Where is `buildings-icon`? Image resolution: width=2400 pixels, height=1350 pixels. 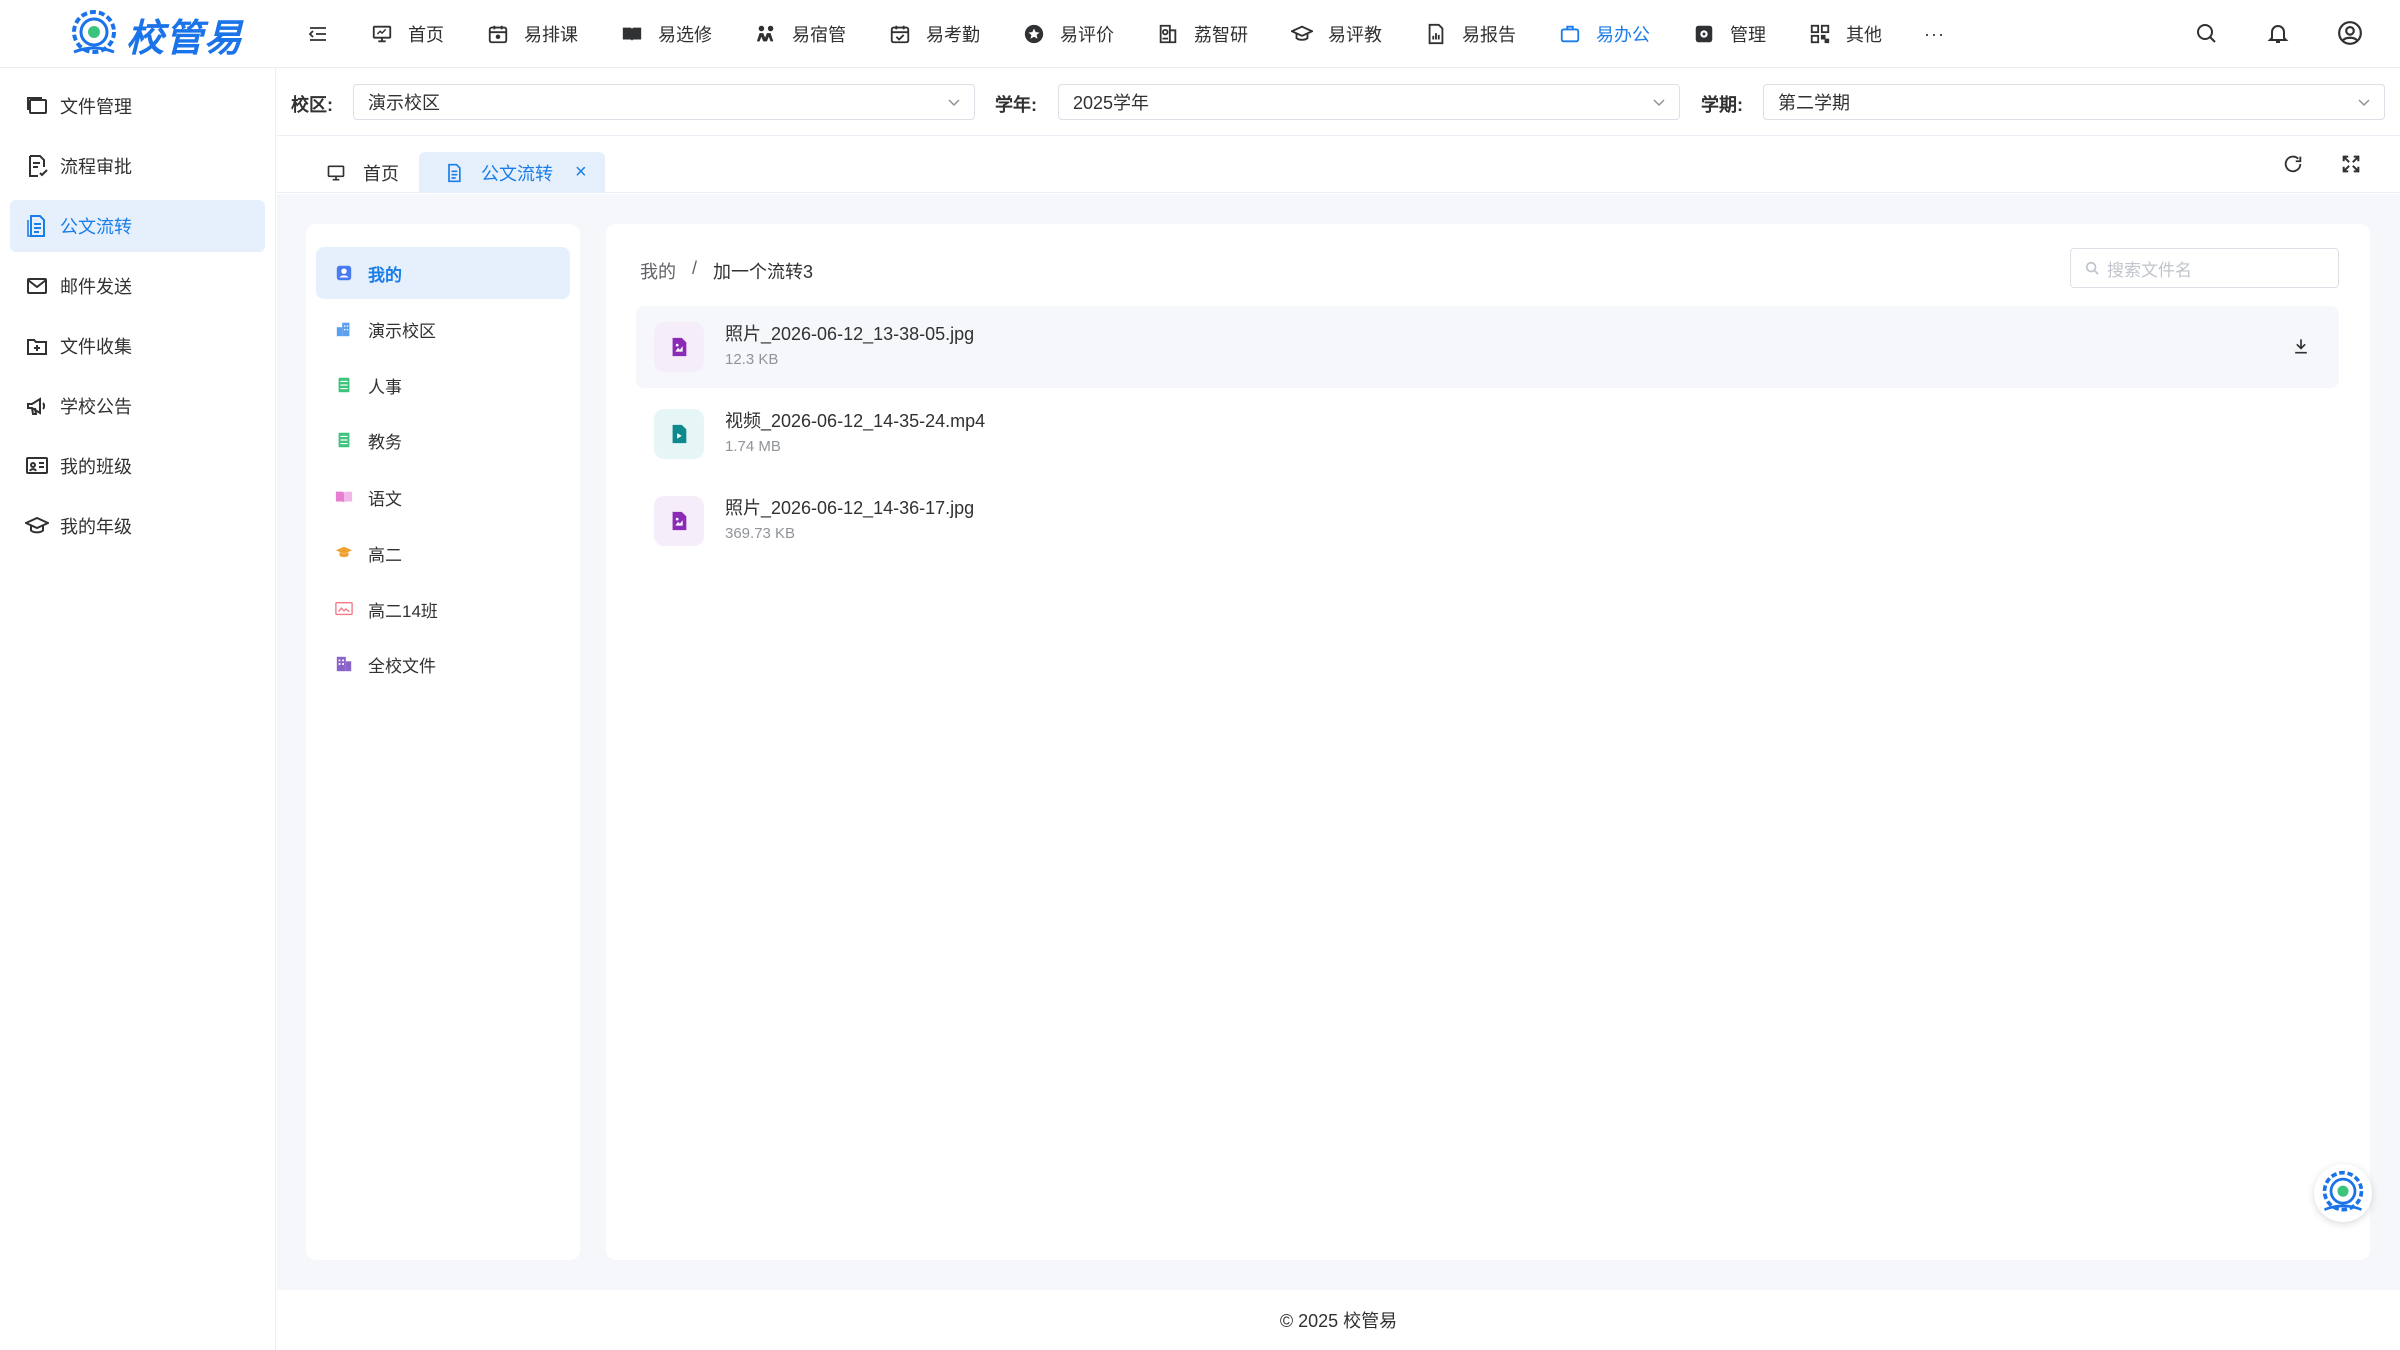
buildings-icon is located at coordinates (344, 664).